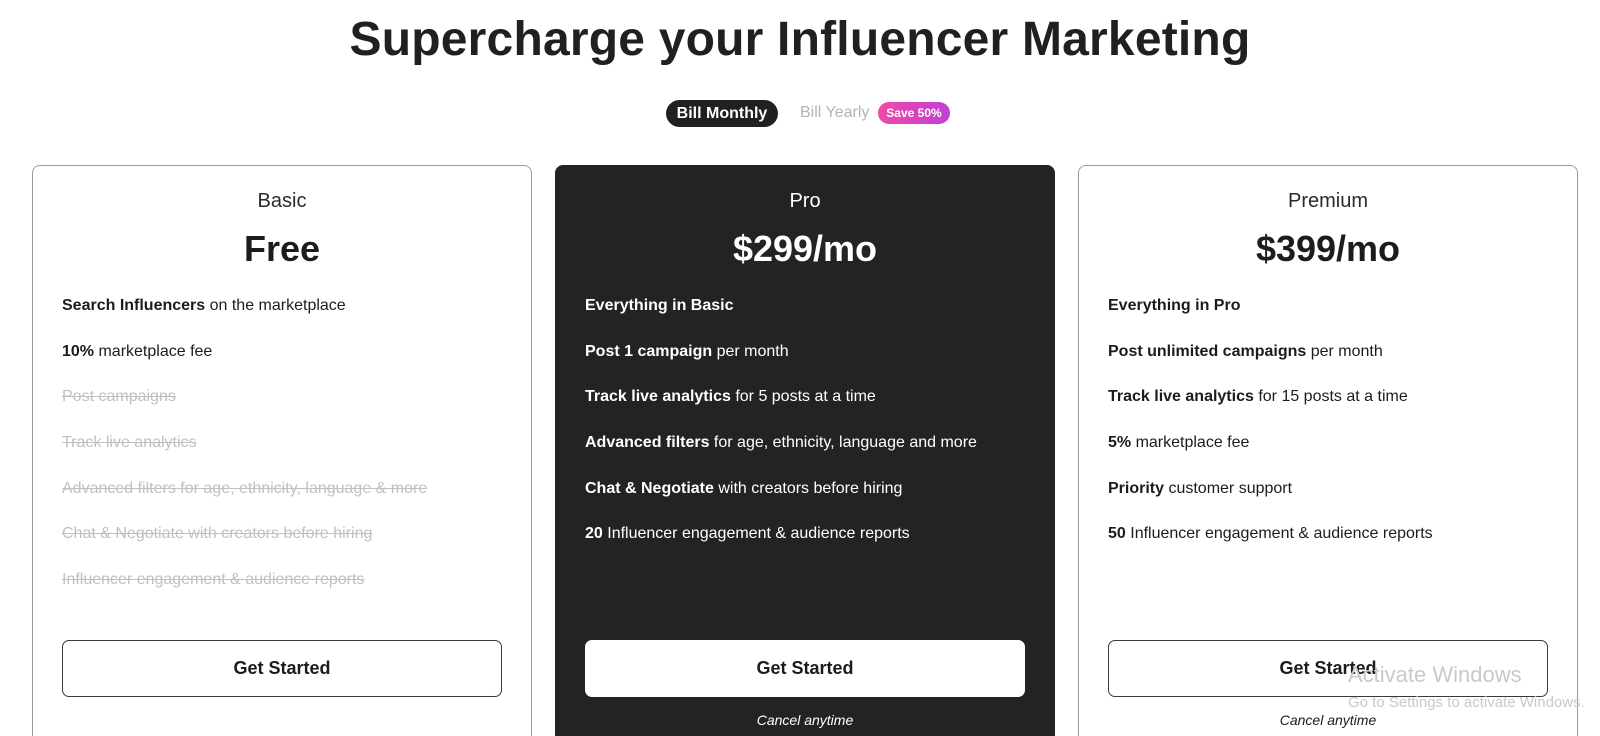 The width and height of the screenshot is (1600, 736). What do you see at coordinates (282, 201) in the screenshot?
I see `plan-name: Basic` at bounding box center [282, 201].